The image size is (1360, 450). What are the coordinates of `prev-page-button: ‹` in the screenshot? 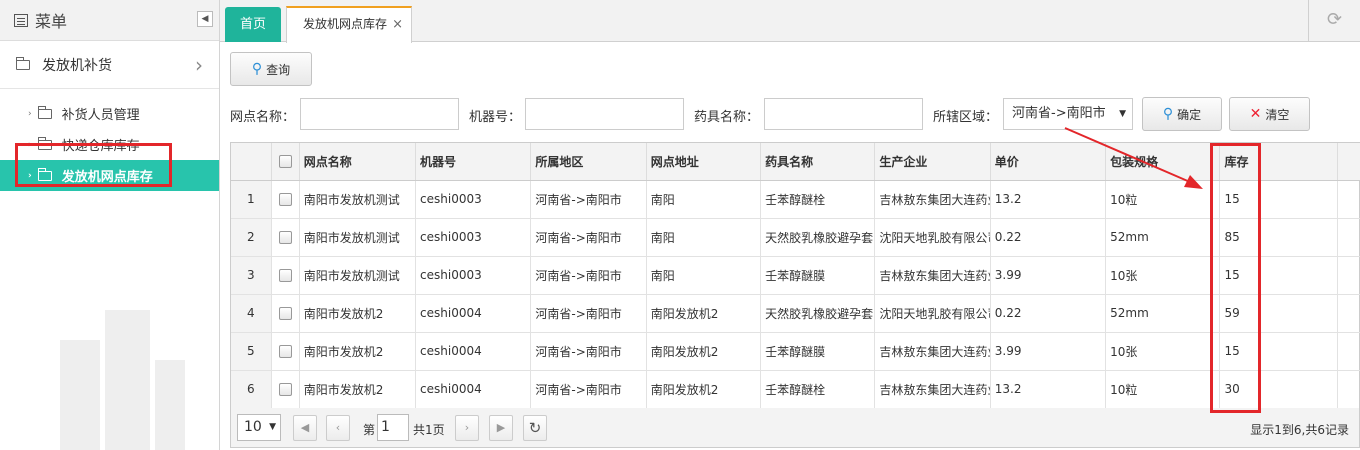 It's located at (338, 428).